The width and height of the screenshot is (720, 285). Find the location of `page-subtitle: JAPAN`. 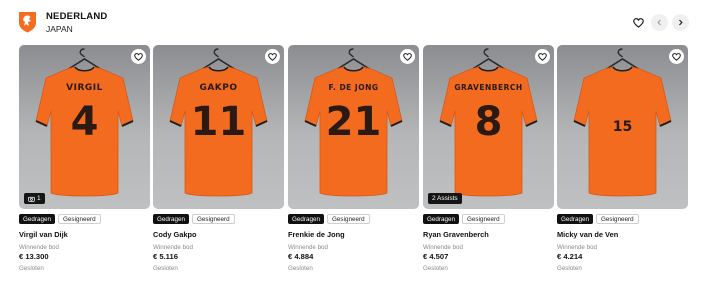

page-subtitle: JAPAN is located at coordinates (59, 29).